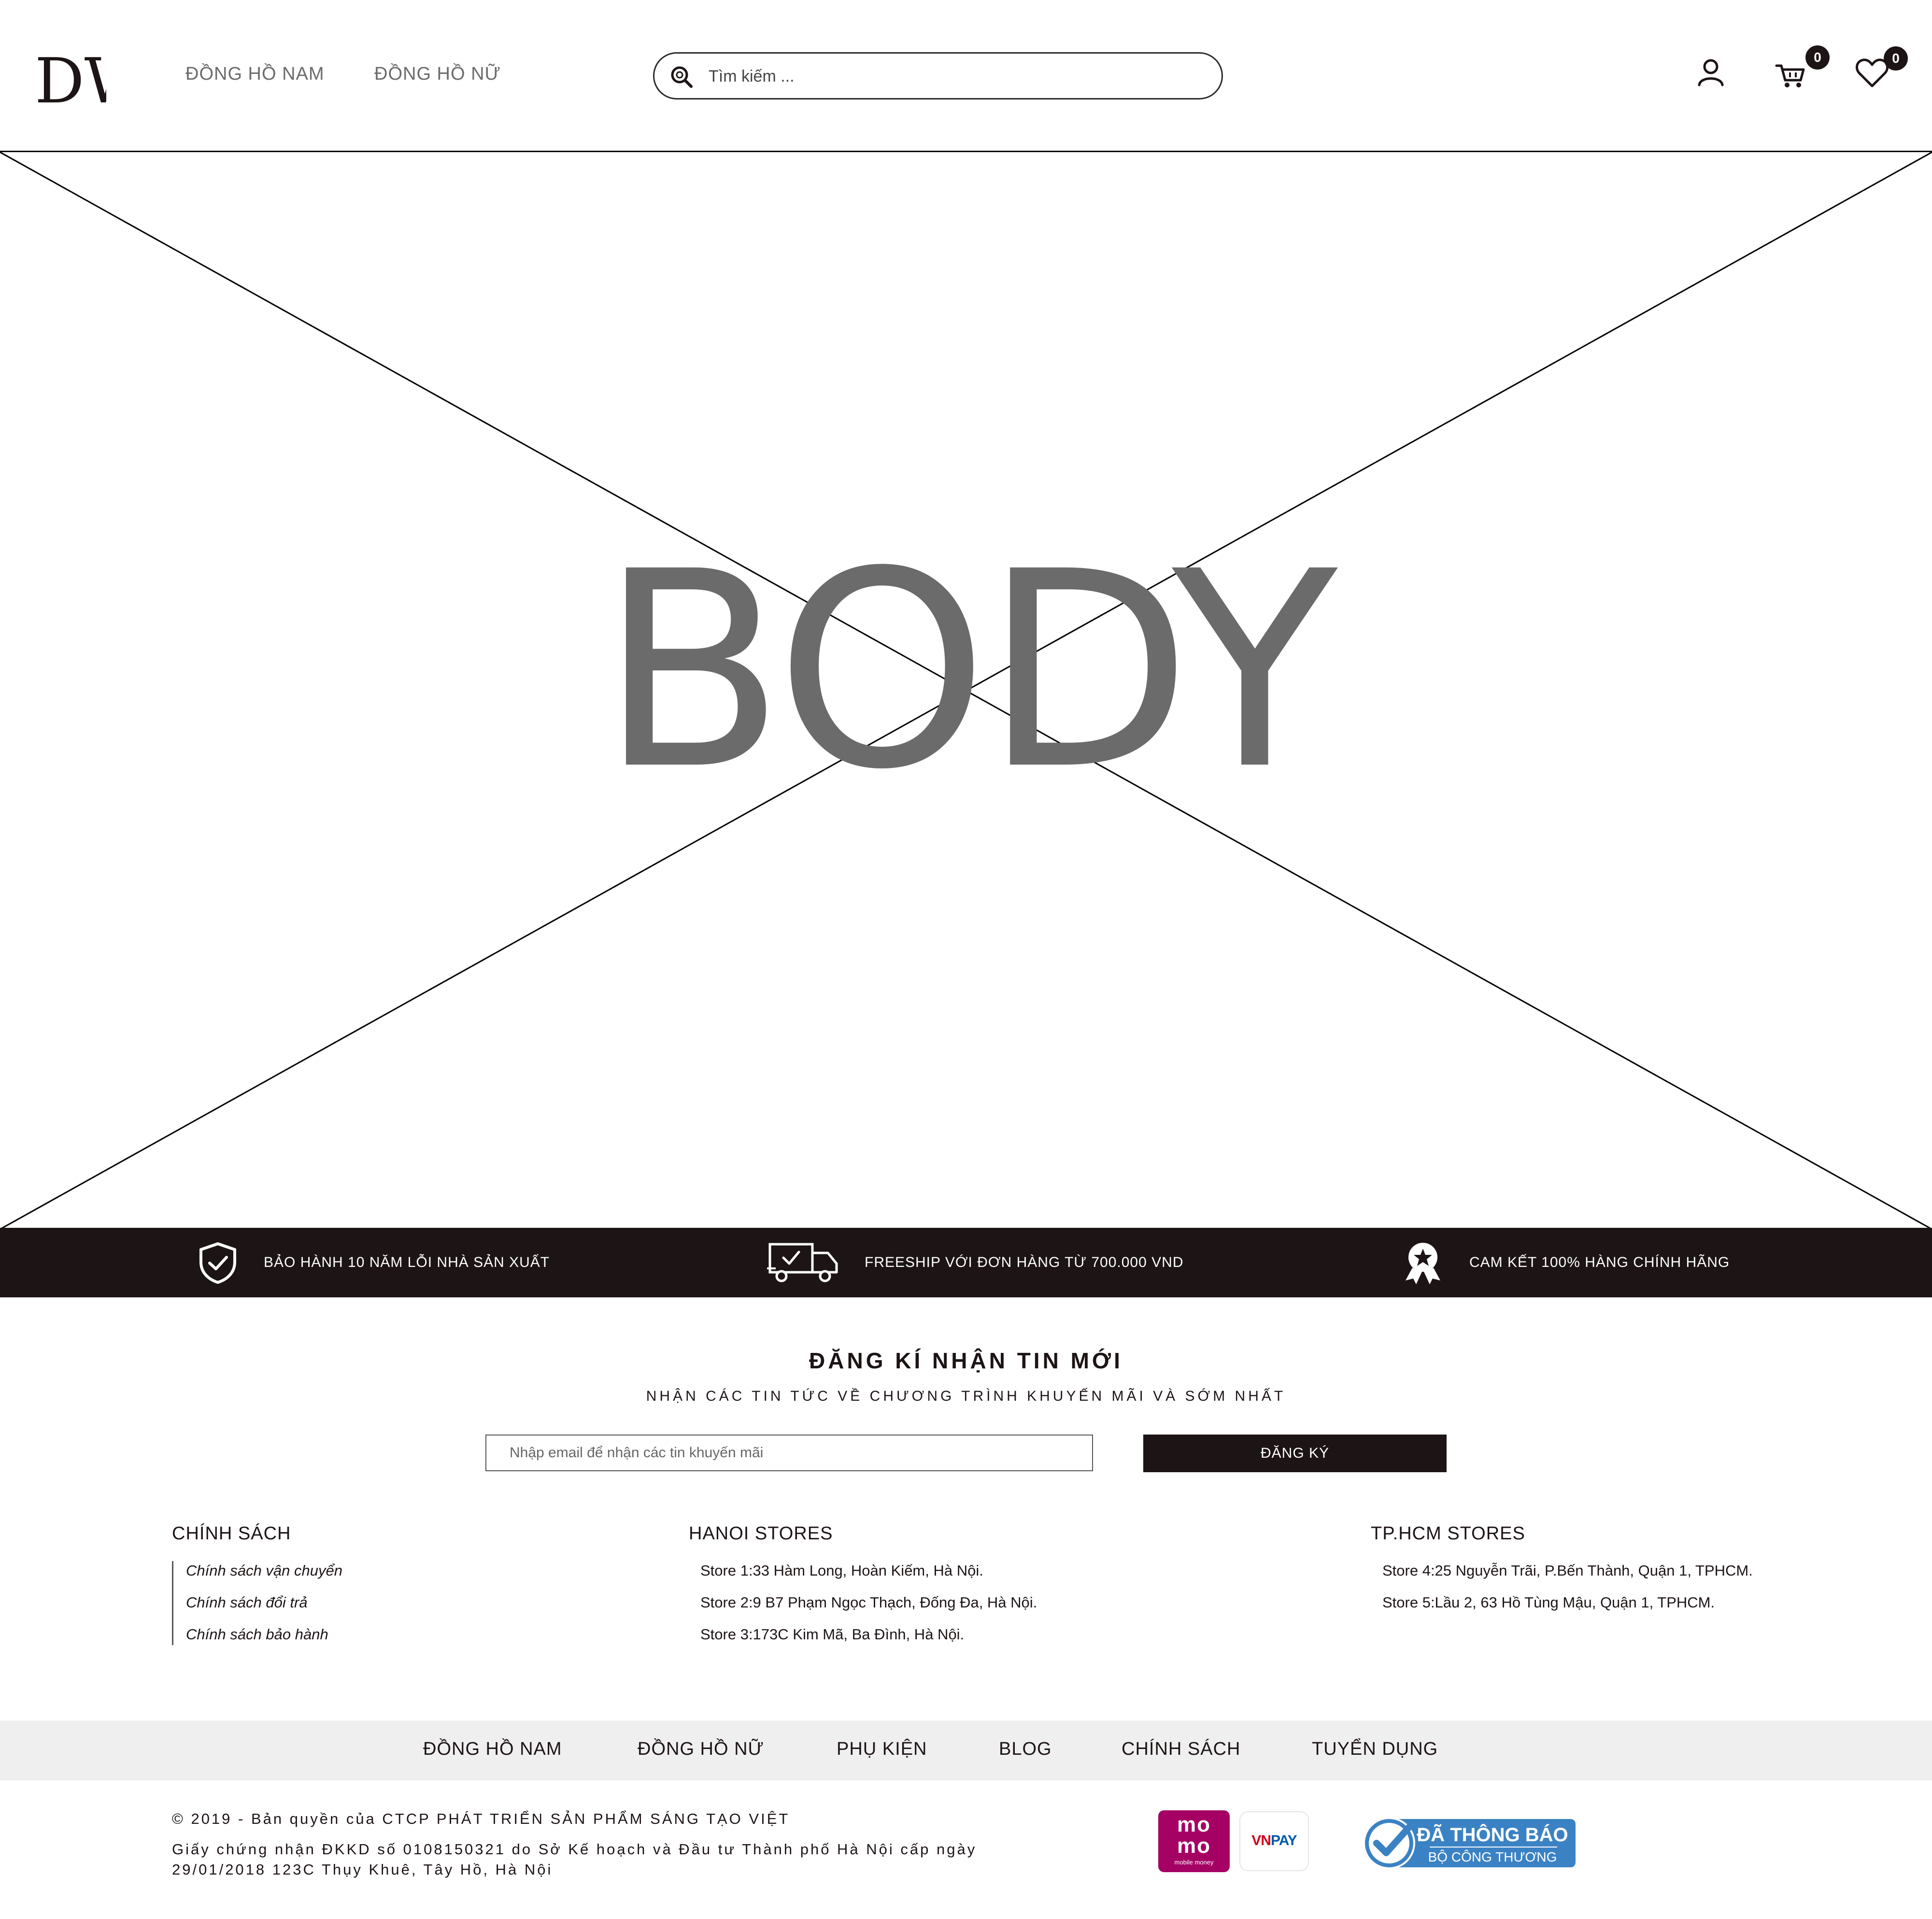 The width and height of the screenshot is (1932, 1919). Describe the element at coordinates (217, 1263) in the screenshot. I see `shield-check-icon` at that location.